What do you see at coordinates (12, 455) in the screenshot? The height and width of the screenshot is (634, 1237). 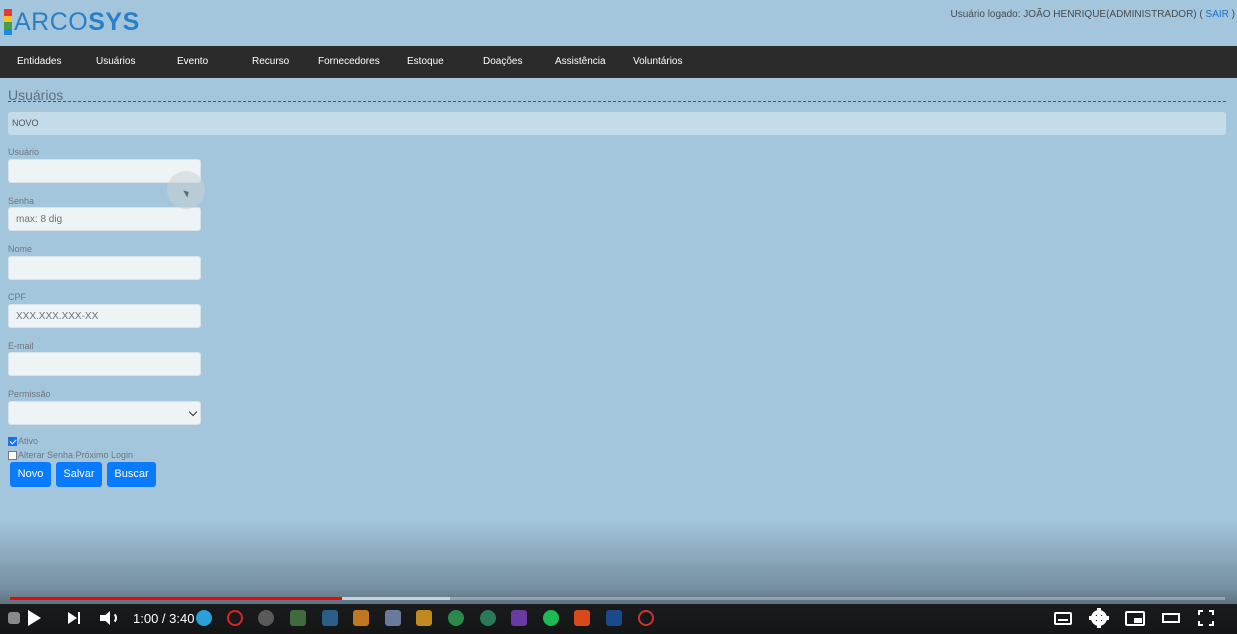 I see `alterar-senha-checkbox` at bounding box center [12, 455].